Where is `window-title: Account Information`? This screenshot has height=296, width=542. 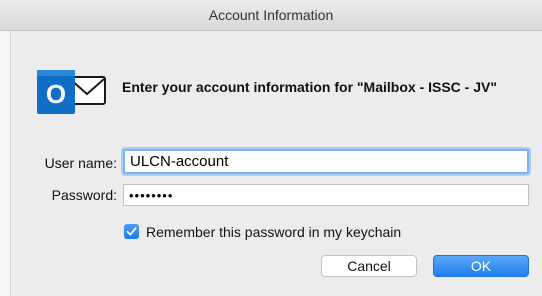
window-title: Account Information is located at coordinates (271, 15).